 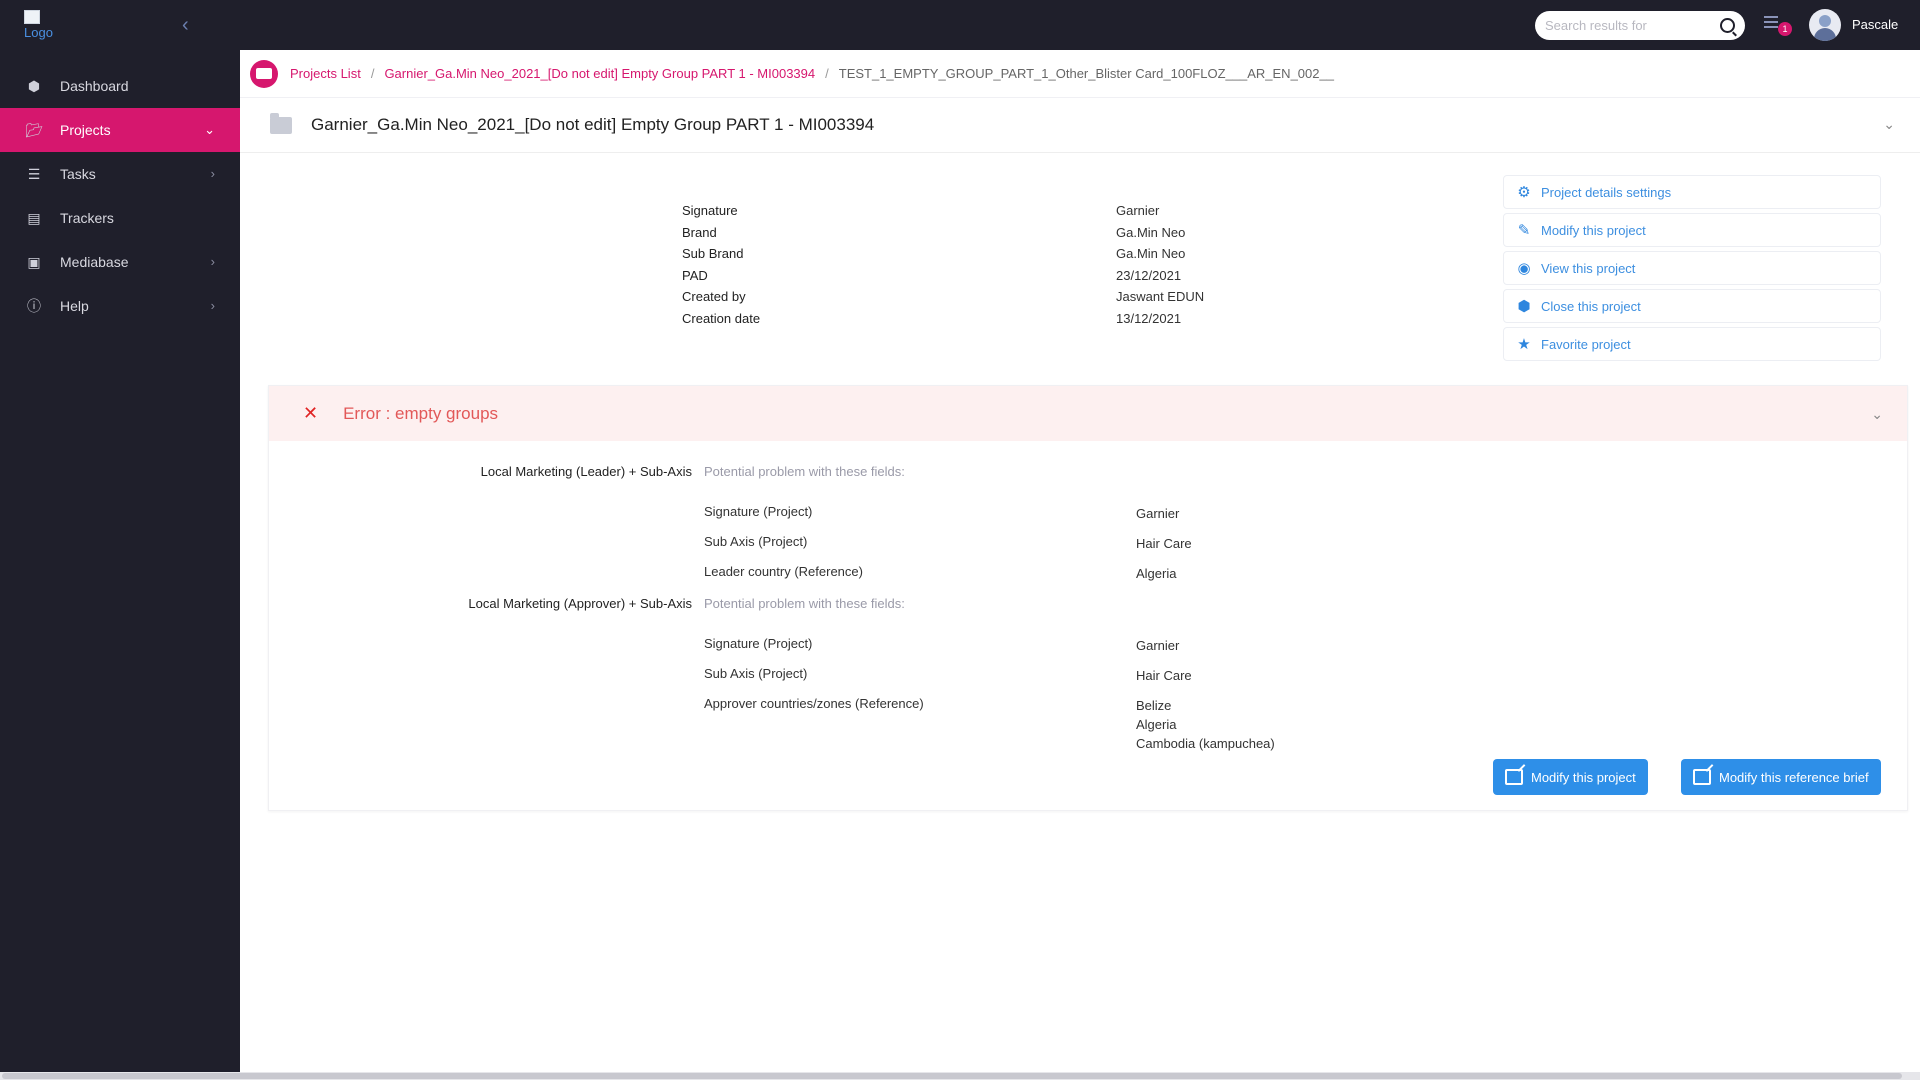 What do you see at coordinates (74, 306) in the screenshot?
I see `sidebar-item-label: Help` at bounding box center [74, 306].